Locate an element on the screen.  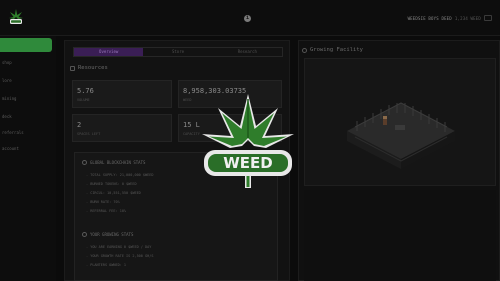
stat-line: - BURN RATE: 70% is located at coordinates (103, 202).